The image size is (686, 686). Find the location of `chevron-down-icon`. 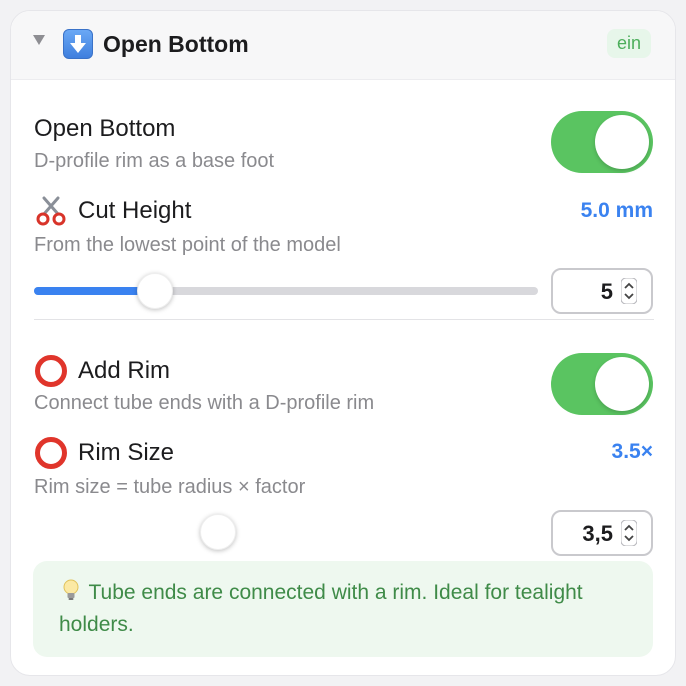

chevron-down-icon is located at coordinates (39, 40).